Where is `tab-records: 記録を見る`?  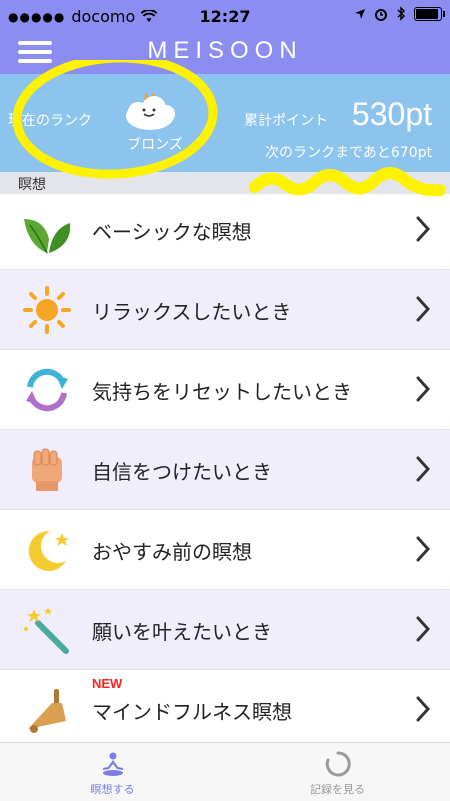 tab-records: 記録を見る is located at coordinates (337, 772).